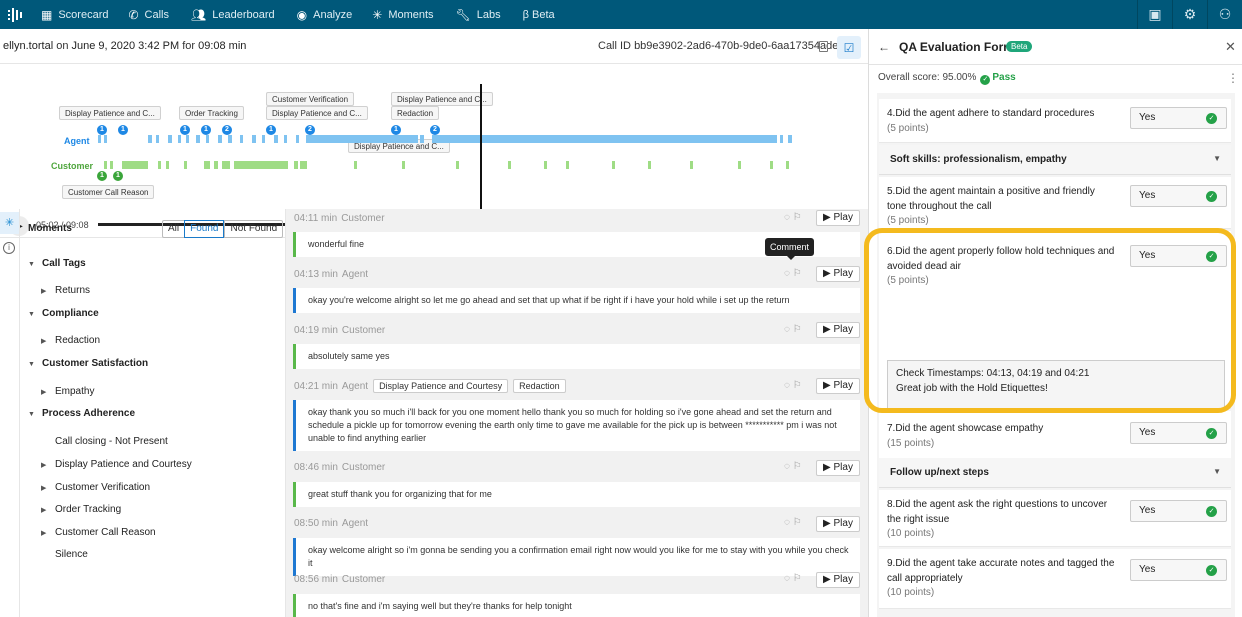 The image size is (1242, 617). Describe the element at coordinates (9, 223) in the screenshot. I see `moments-panel-icon: ✳` at that location.